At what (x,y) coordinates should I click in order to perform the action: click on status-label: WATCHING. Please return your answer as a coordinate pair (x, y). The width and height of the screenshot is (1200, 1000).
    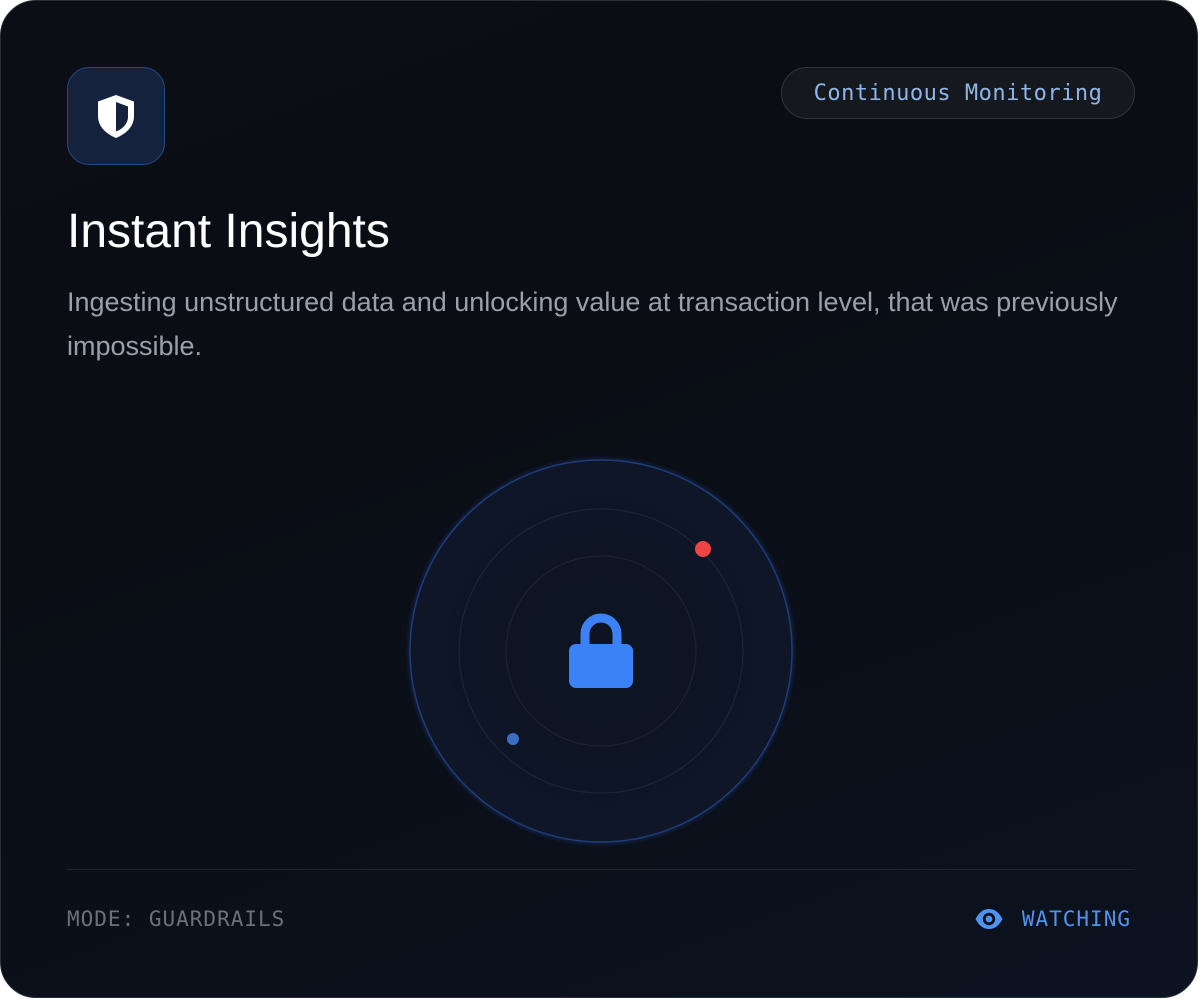
    Looking at the image, I should click on (1076, 919).